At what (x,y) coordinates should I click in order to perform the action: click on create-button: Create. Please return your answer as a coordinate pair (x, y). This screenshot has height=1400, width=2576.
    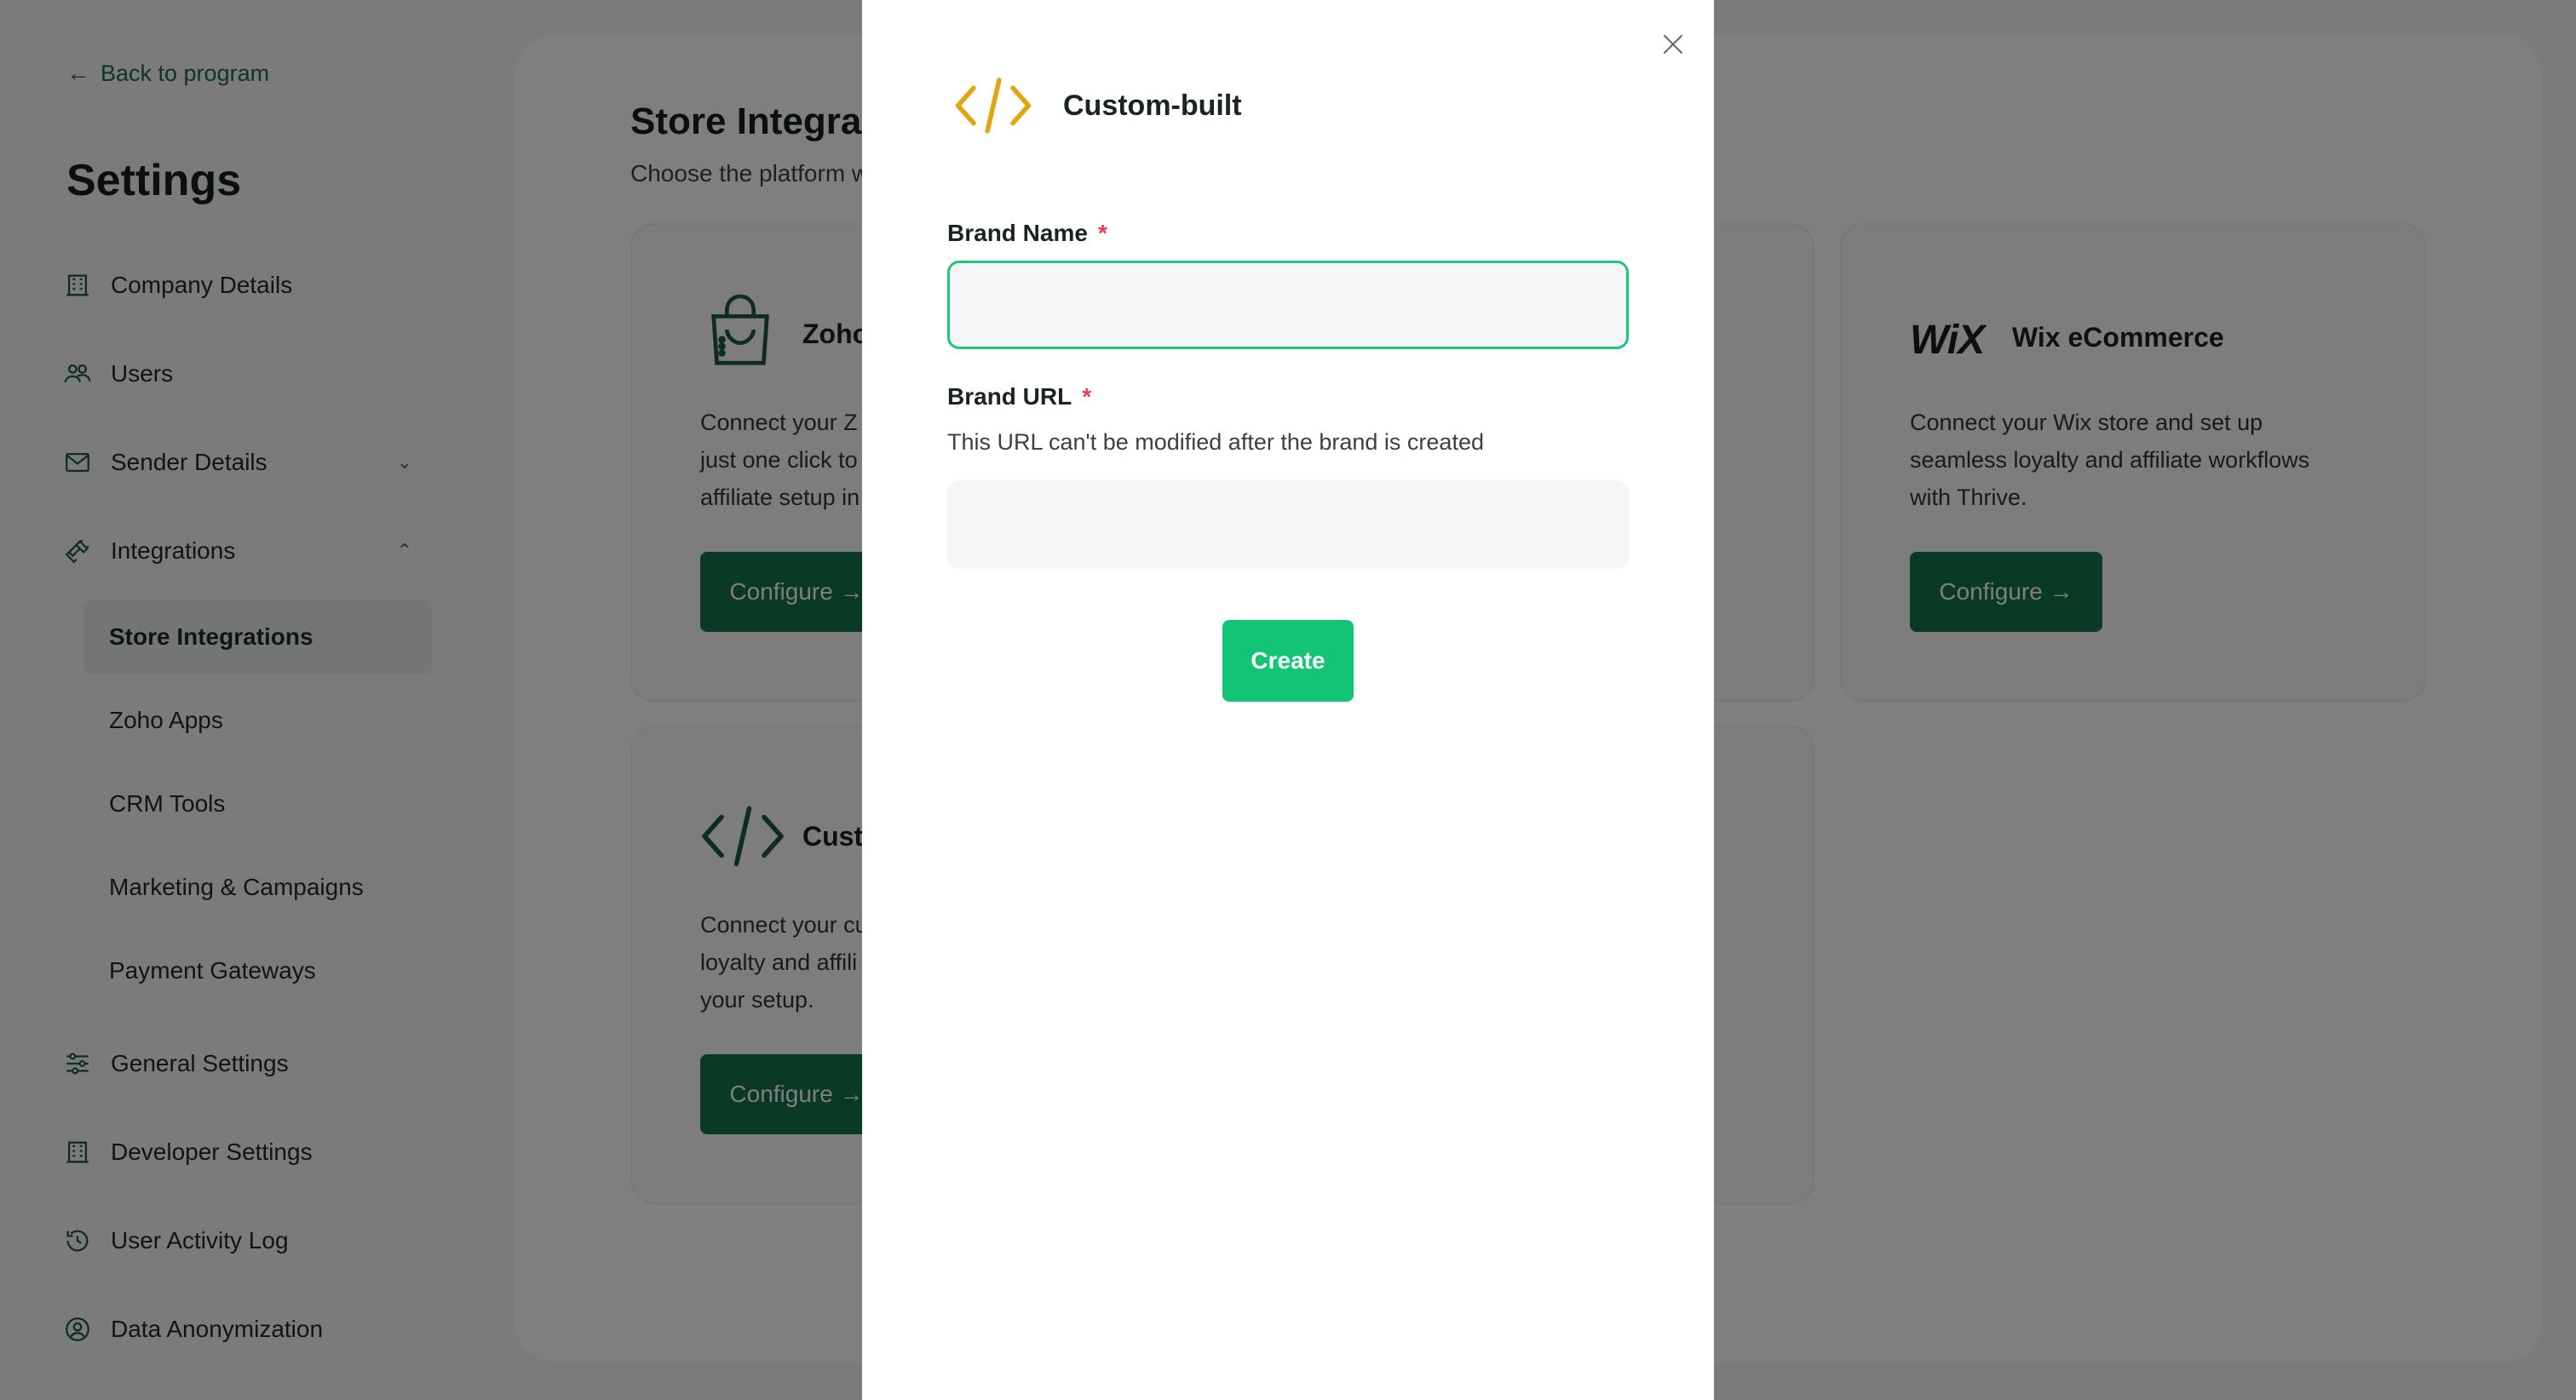
    Looking at the image, I should click on (1288, 661).